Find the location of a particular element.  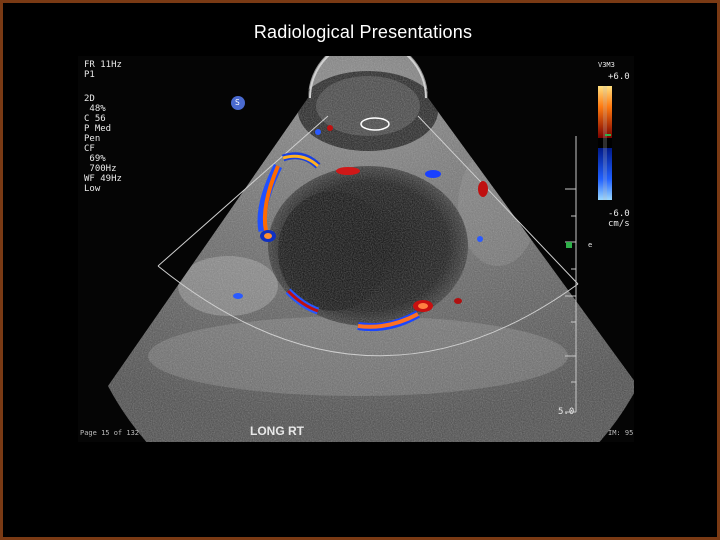

slide-title: Radiological Presentations is located at coordinates (363, 32).